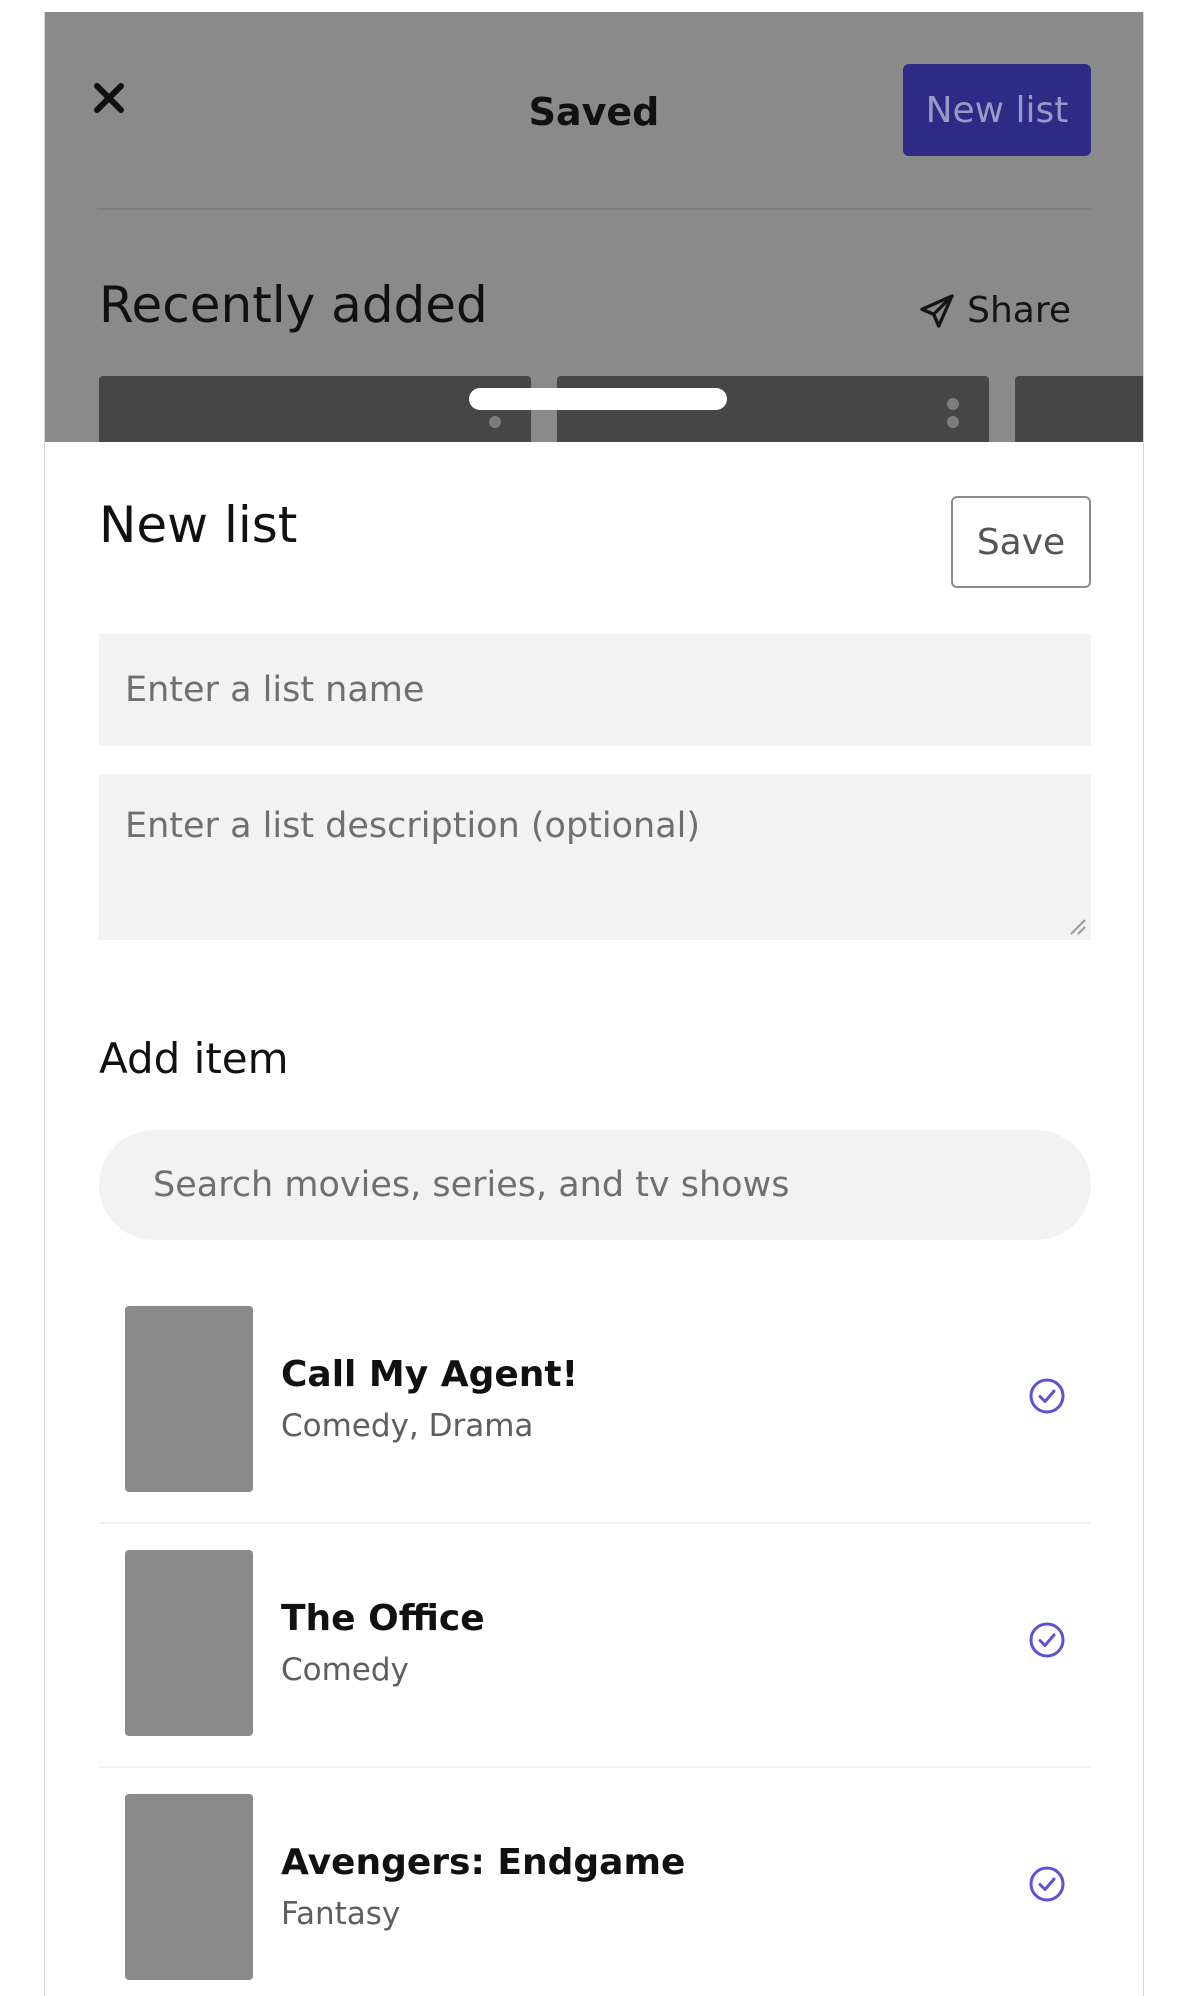 The height and width of the screenshot is (1996, 1185). I want to click on send-icon, so click(937, 310).